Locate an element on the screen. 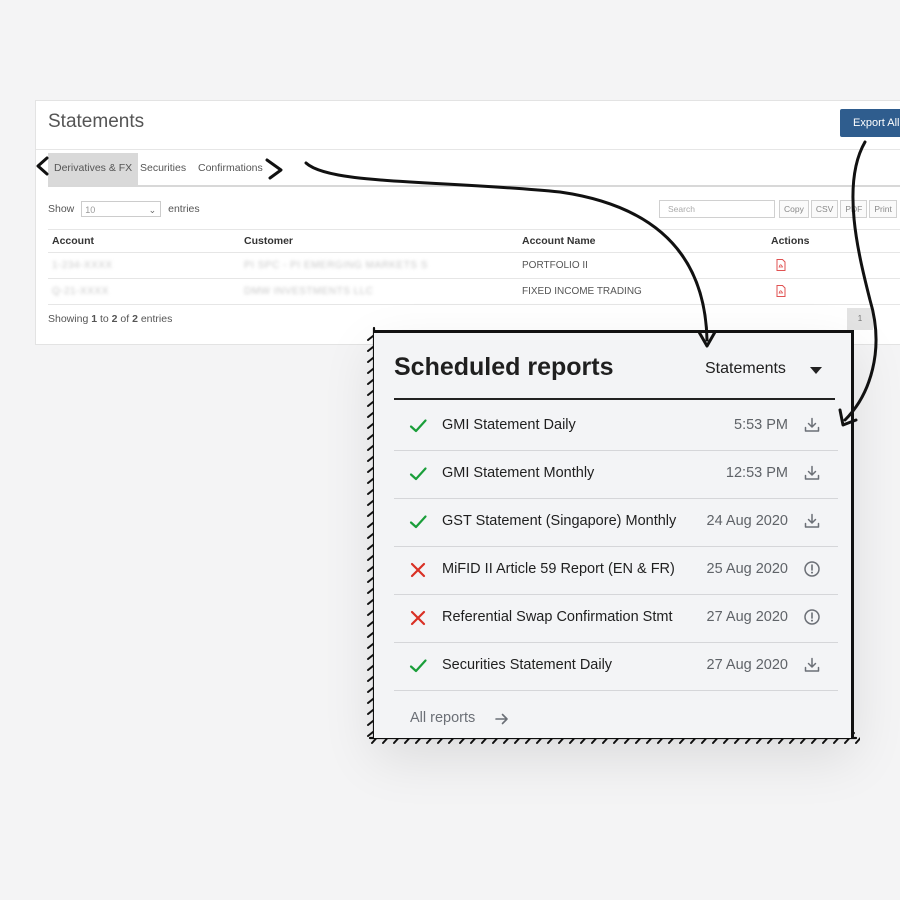 The height and width of the screenshot is (900, 900). column-header-account: Account is located at coordinates (73, 241).